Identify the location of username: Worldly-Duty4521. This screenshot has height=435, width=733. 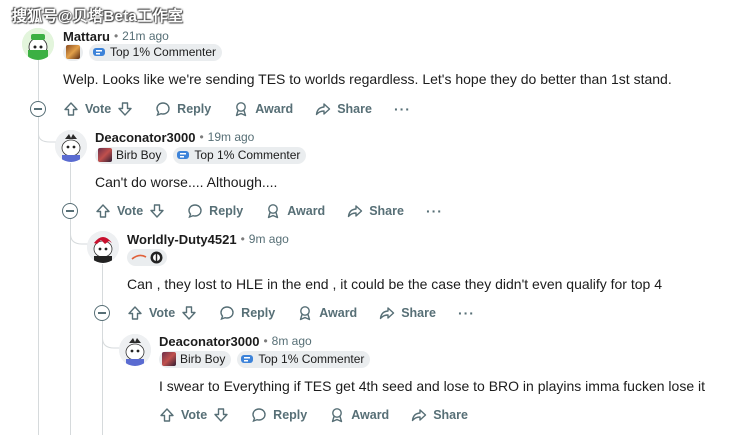
(182, 239).